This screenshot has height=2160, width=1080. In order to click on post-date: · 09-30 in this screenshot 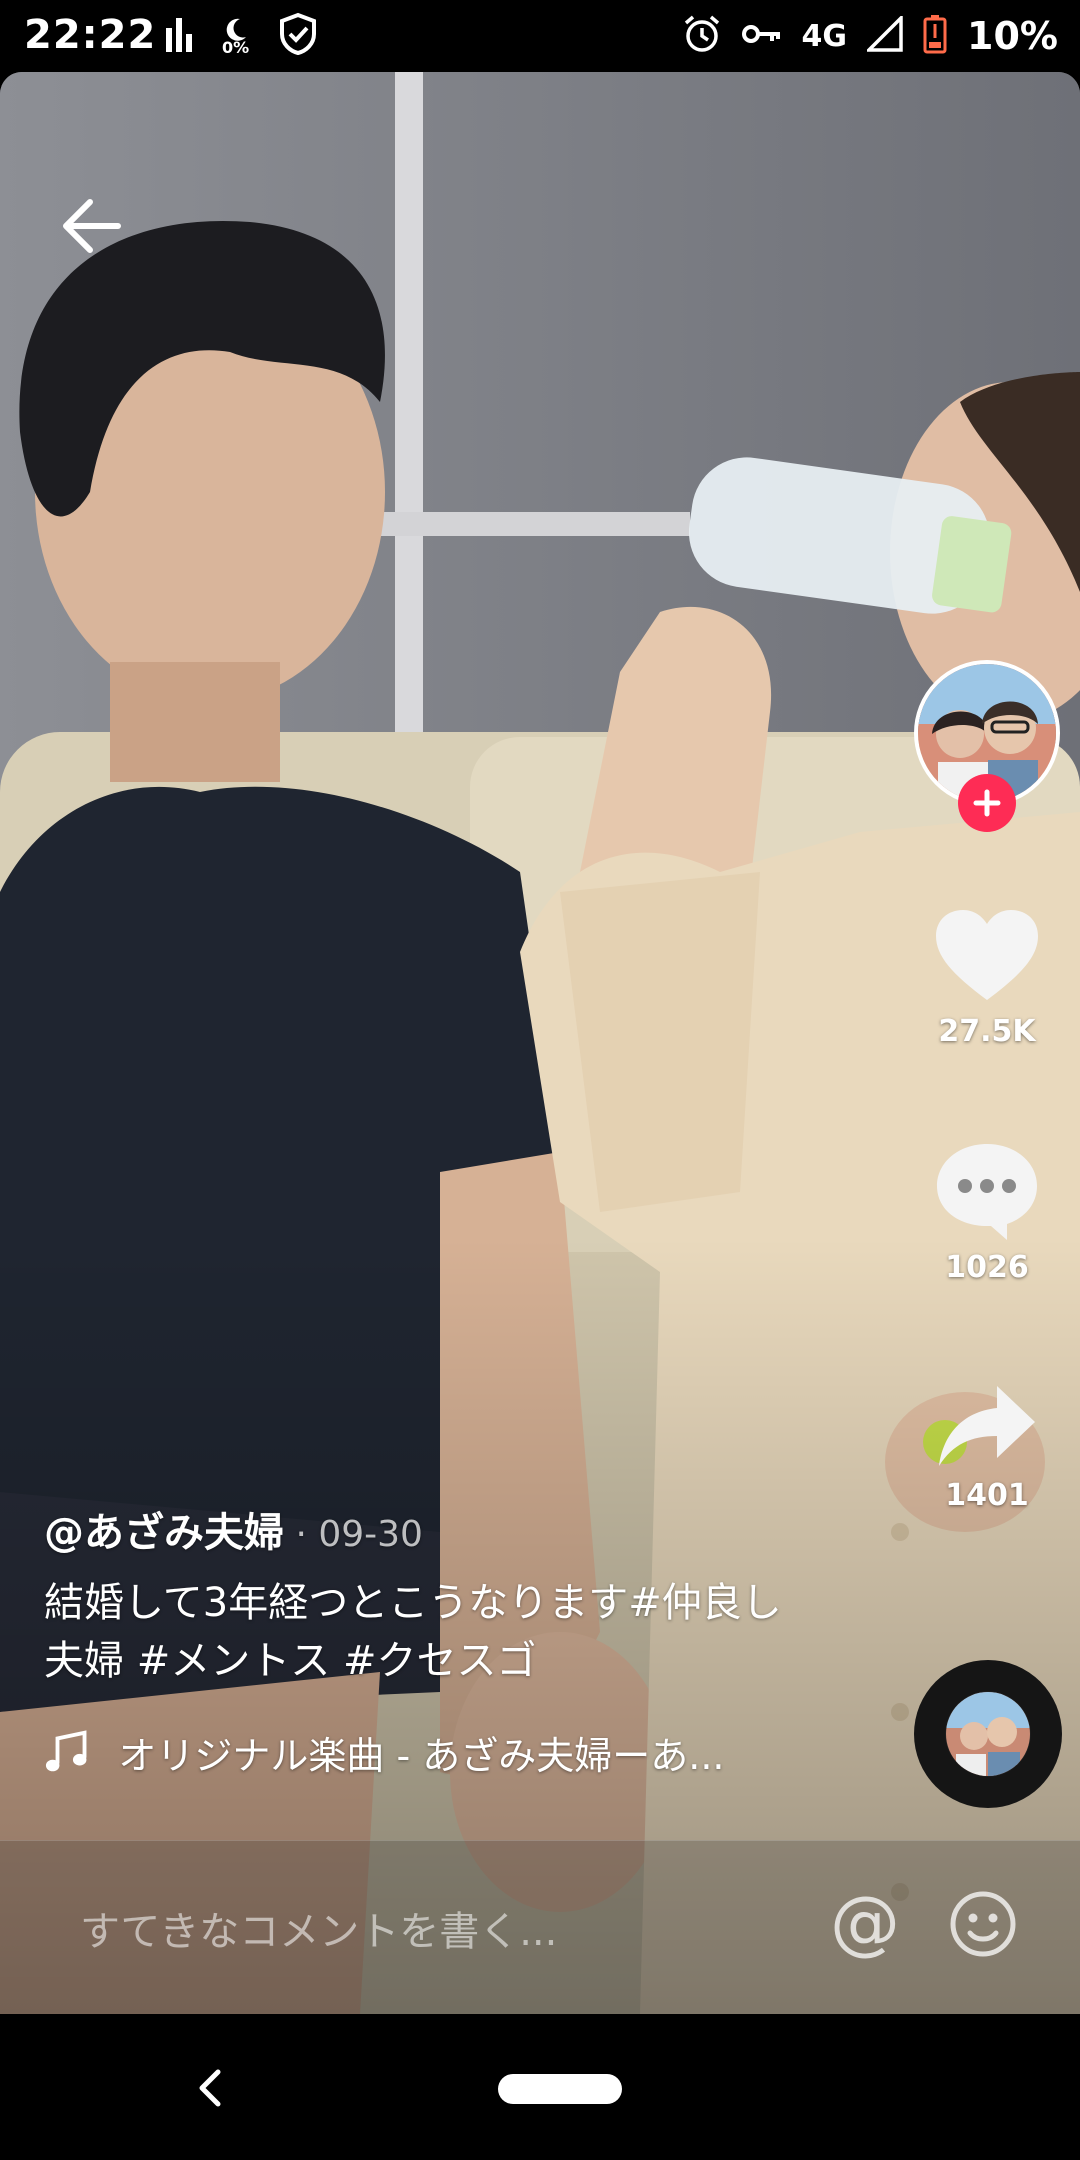, I will do `click(353, 1534)`.